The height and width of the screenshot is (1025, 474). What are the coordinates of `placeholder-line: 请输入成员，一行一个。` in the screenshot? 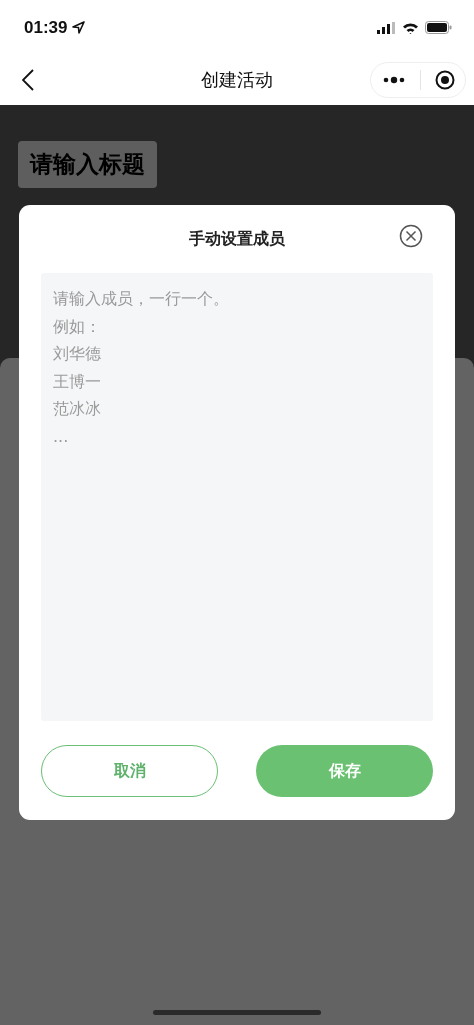 It's located at (141, 299).